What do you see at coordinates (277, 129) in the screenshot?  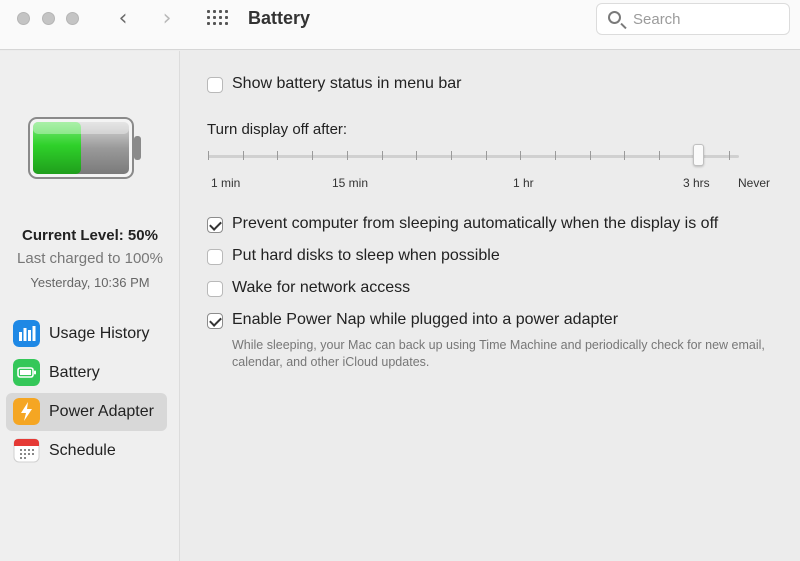 I see `turn-display-off-label: Turn display off after:` at bounding box center [277, 129].